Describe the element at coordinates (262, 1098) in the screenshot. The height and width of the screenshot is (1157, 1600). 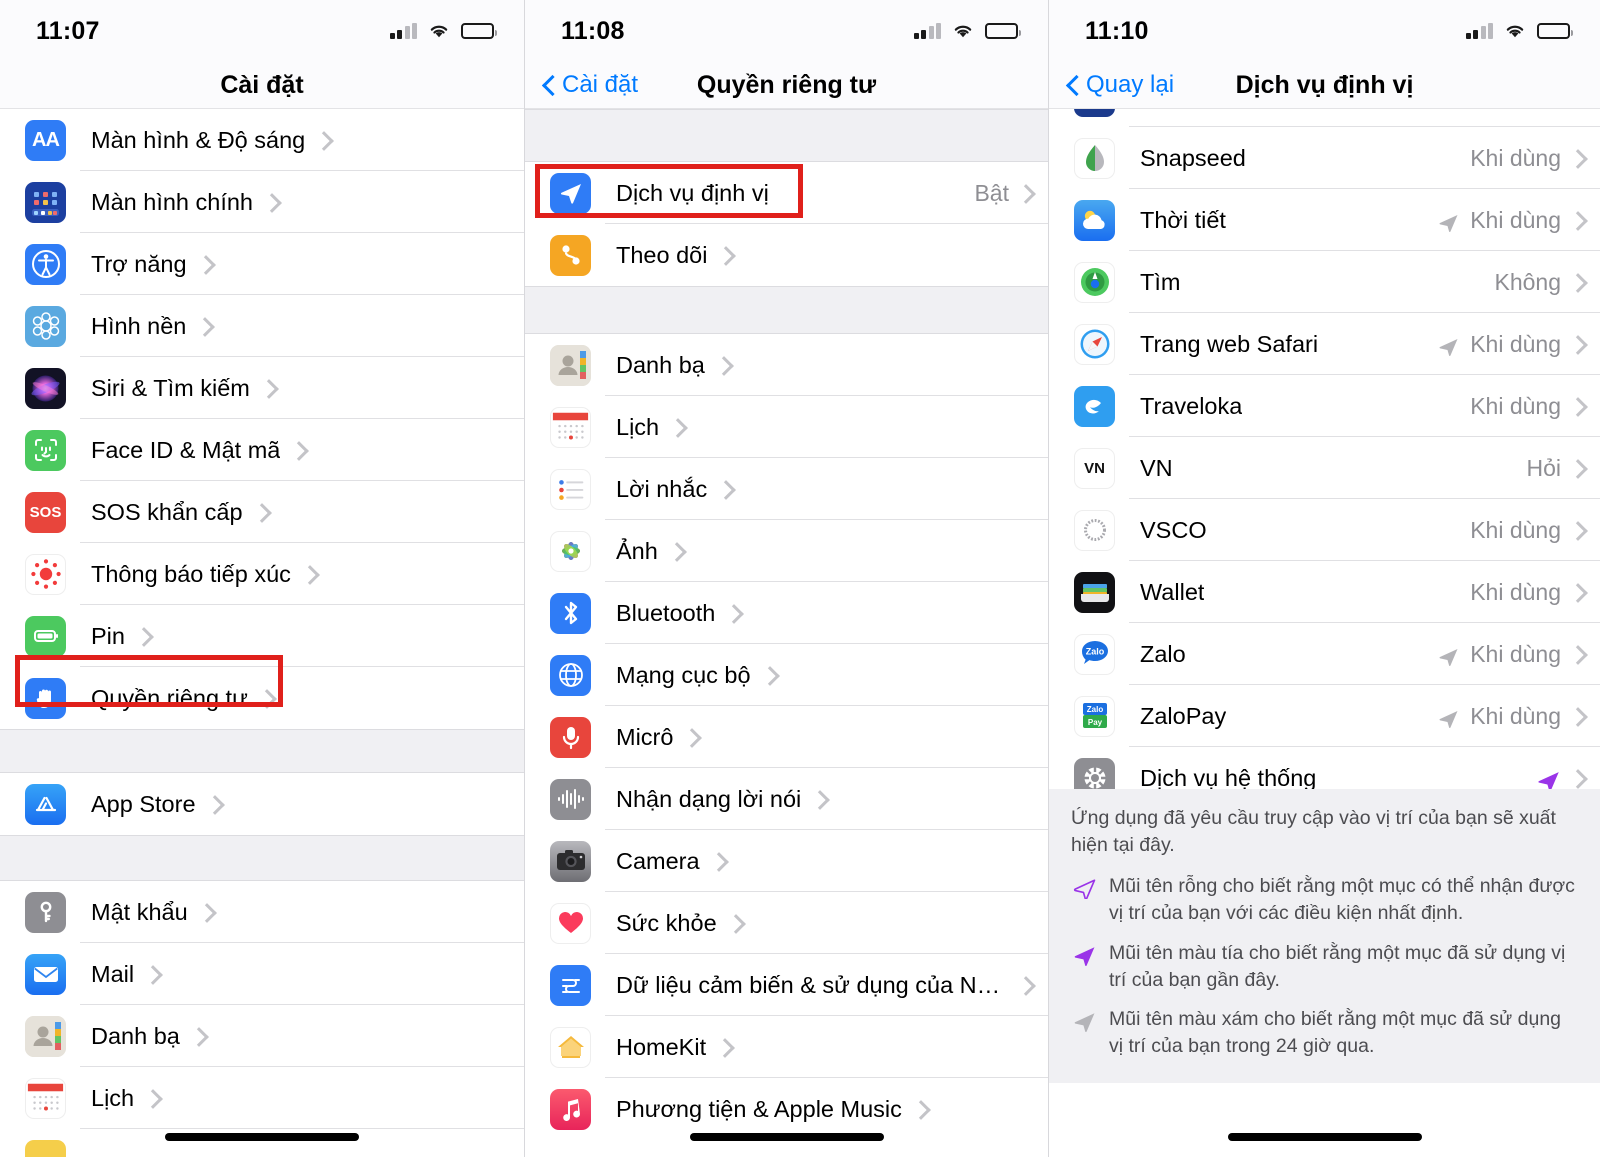
I see `settings-row-calendar: Lịch` at that location.